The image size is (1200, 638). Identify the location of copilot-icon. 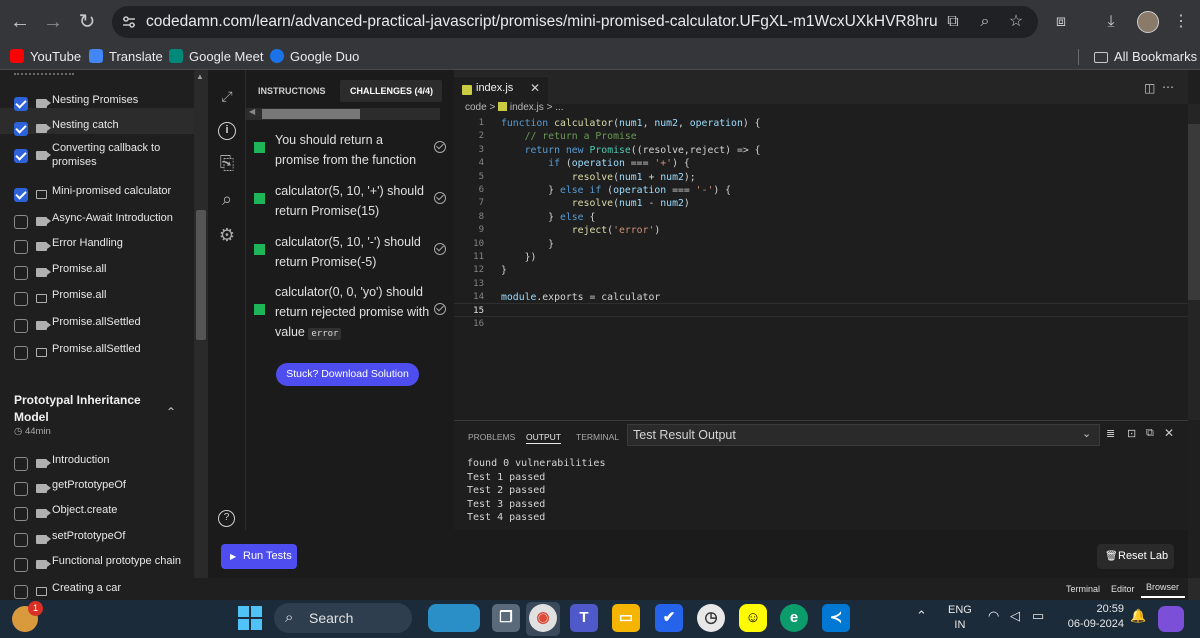
(1171, 619).